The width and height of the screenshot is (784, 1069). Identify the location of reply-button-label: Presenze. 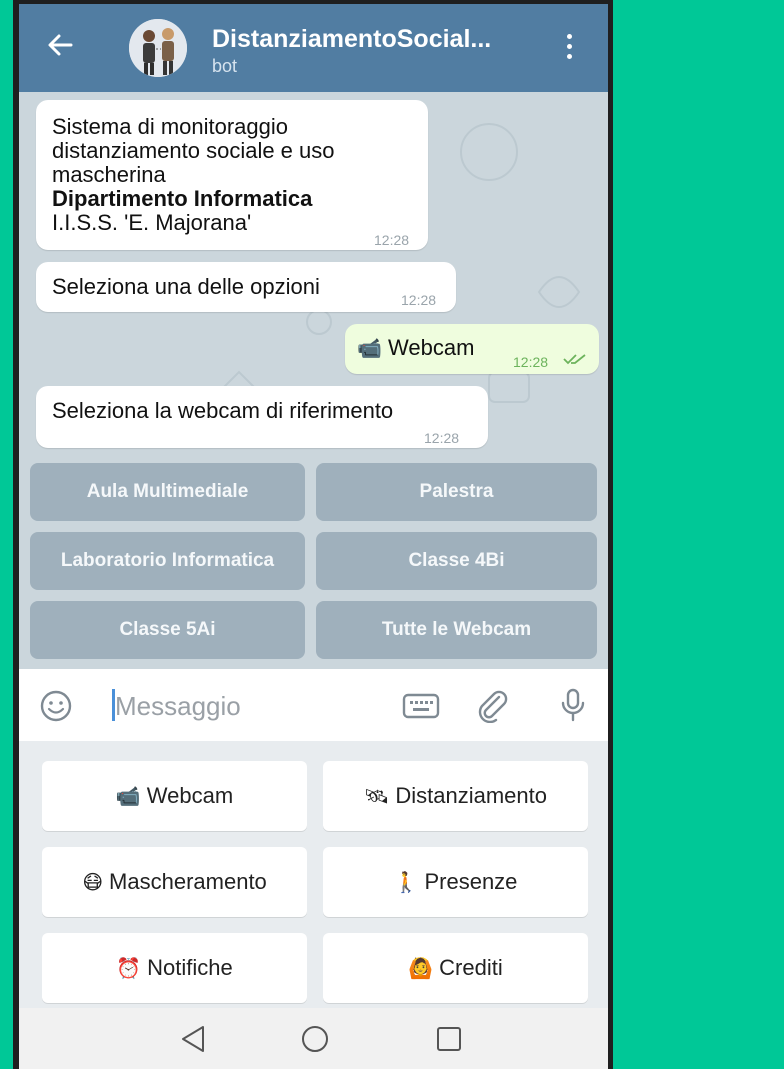
(471, 881).